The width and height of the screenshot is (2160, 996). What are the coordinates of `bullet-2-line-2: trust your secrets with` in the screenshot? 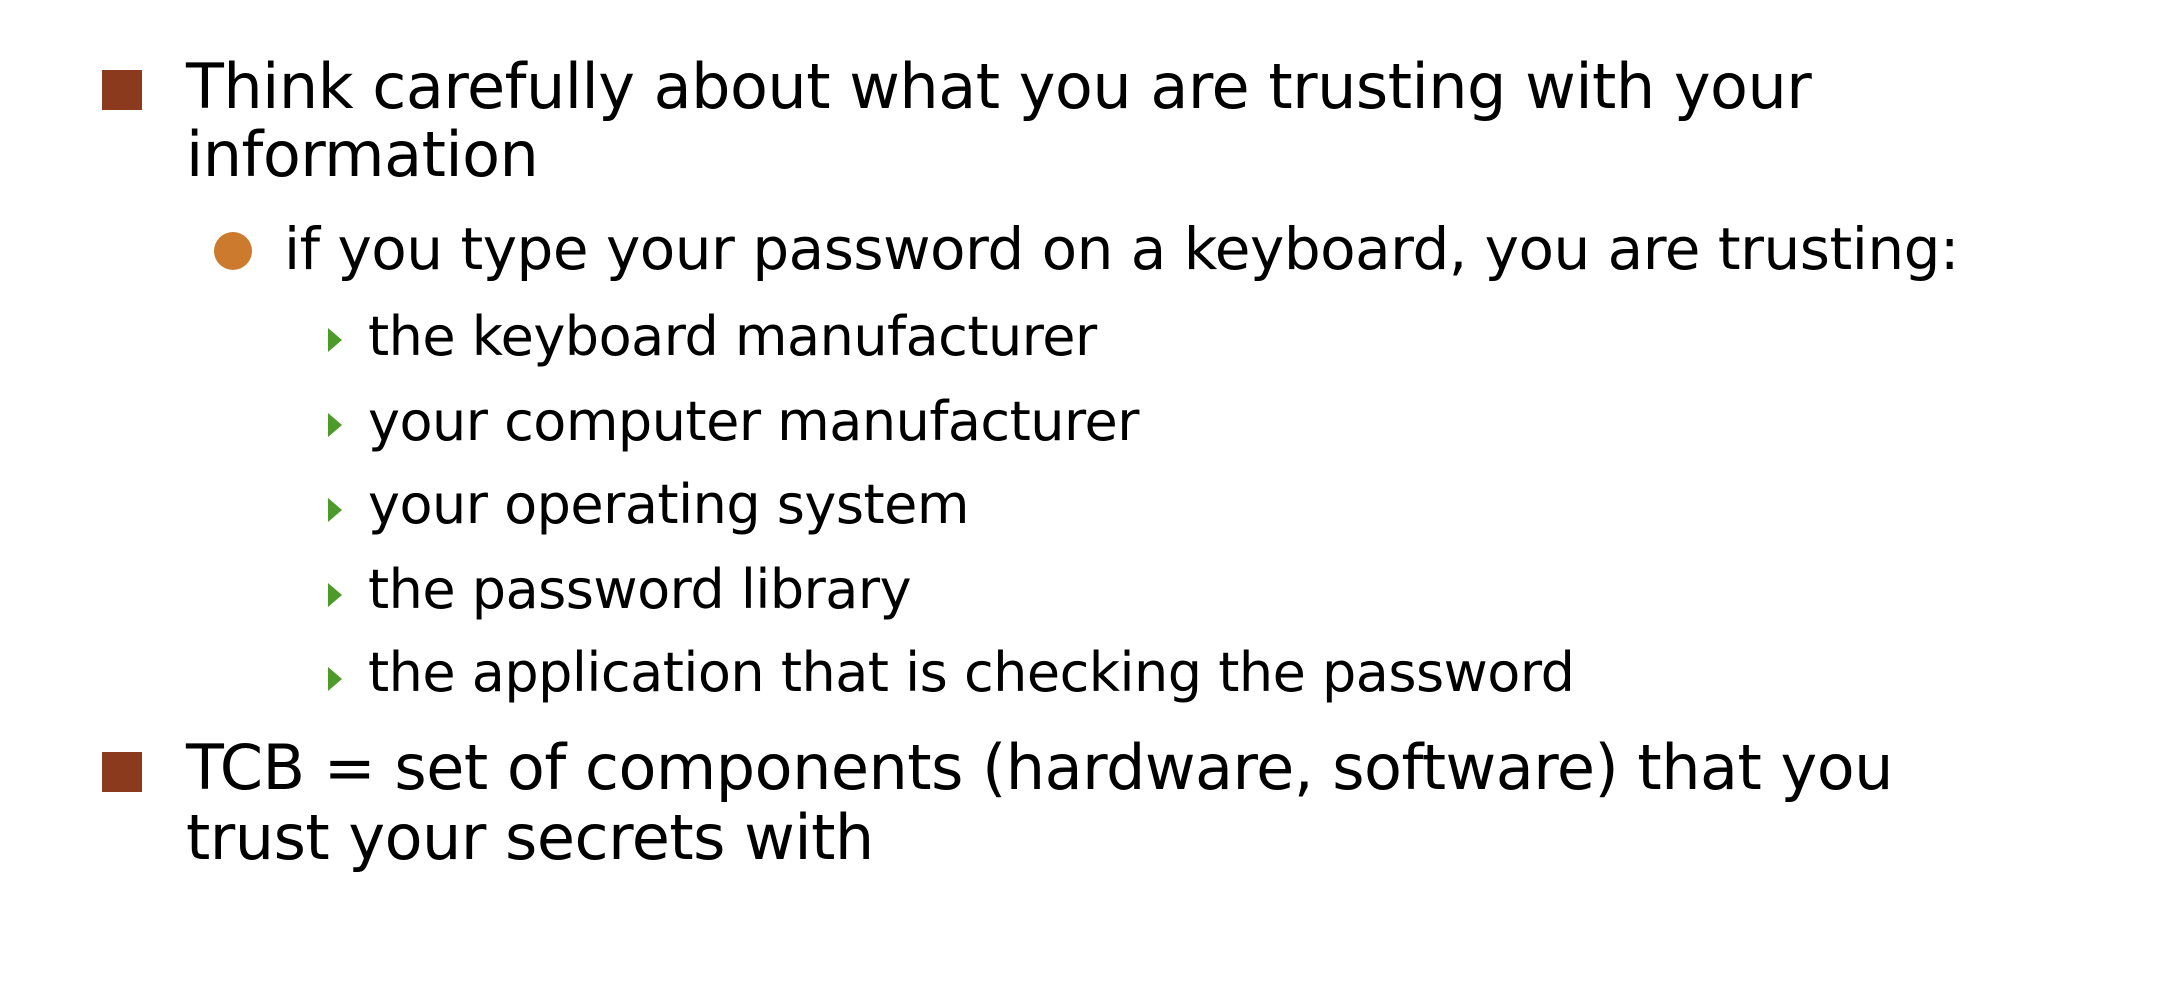 It's located at (530, 837).